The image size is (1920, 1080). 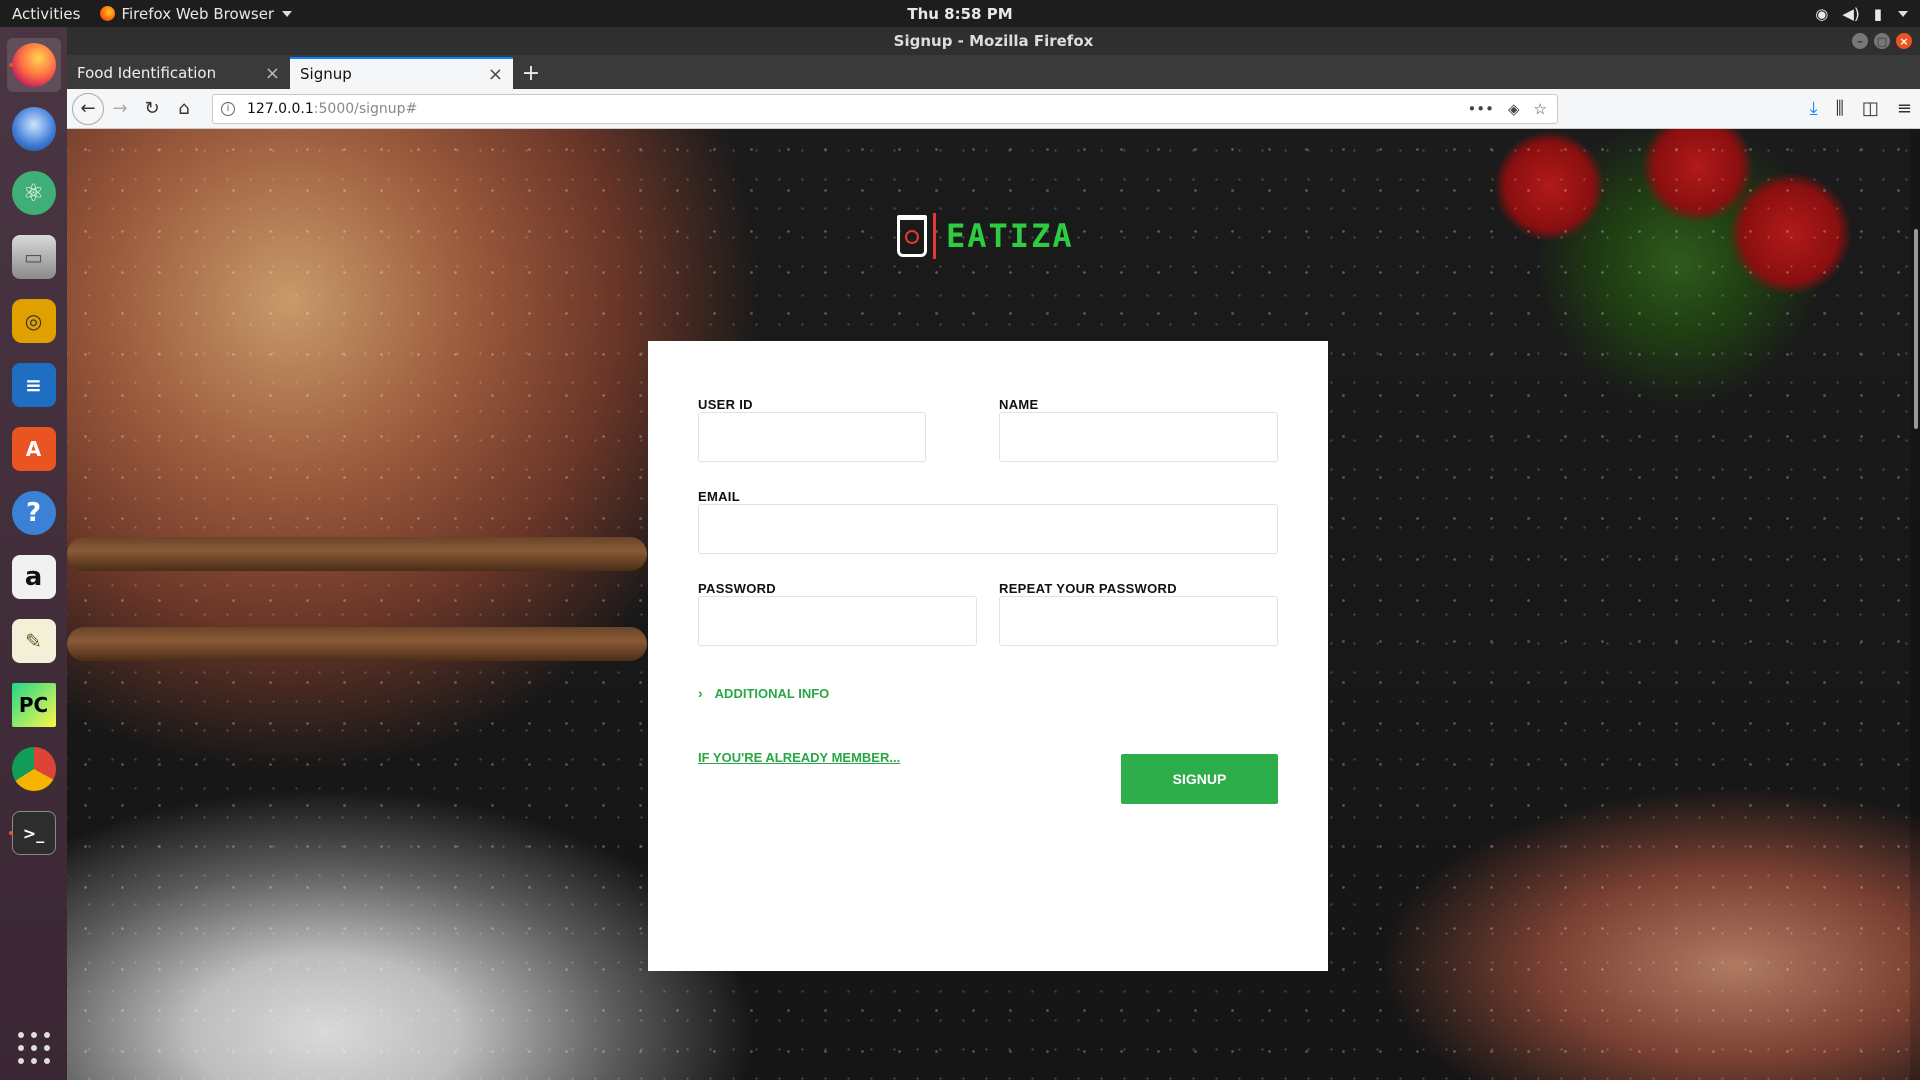 I want to click on thunderbird-icon, so click(x=33, y=129).